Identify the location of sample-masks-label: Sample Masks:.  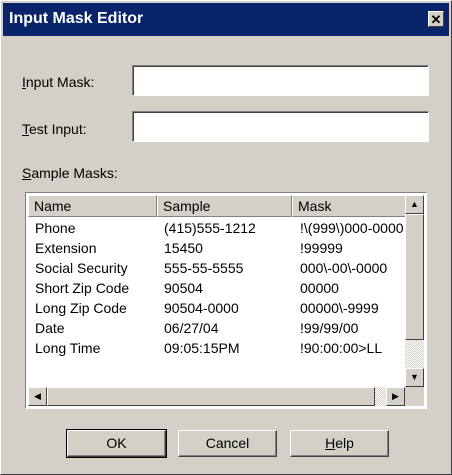
(70, 173).